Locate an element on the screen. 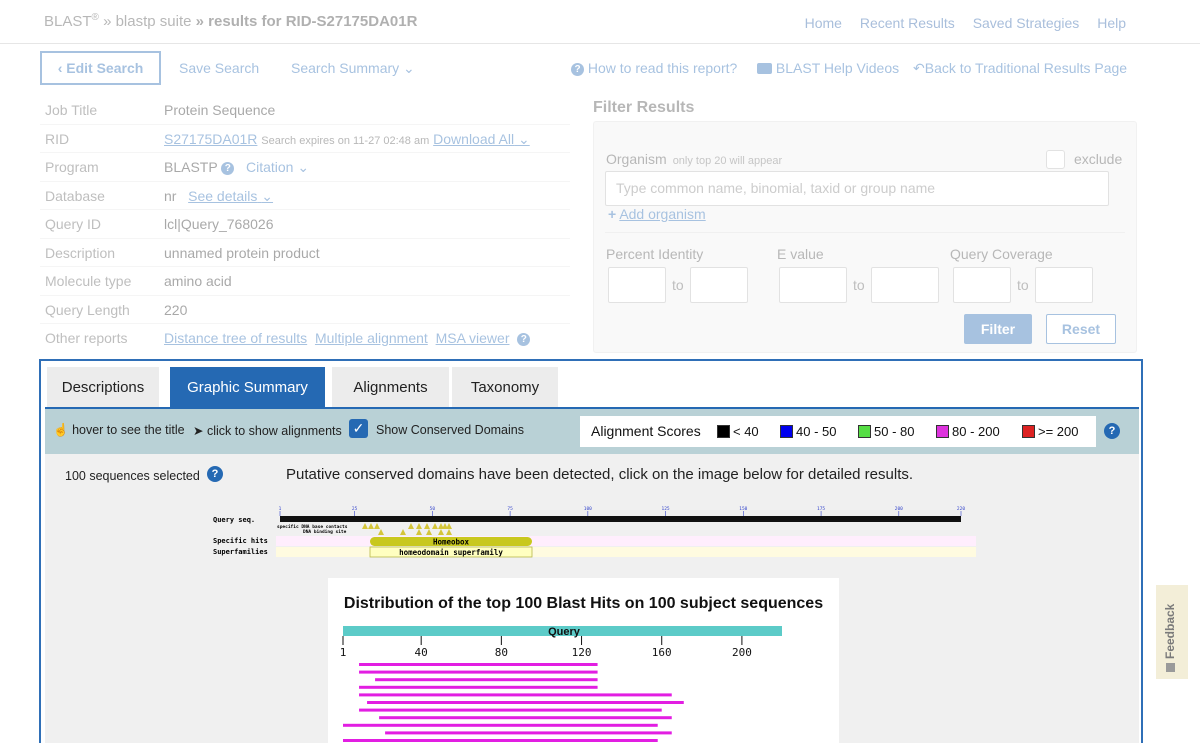 This screenshot has height=743, width=1200. add-organism-link: + Add organism is located at coordinates (657, 214).